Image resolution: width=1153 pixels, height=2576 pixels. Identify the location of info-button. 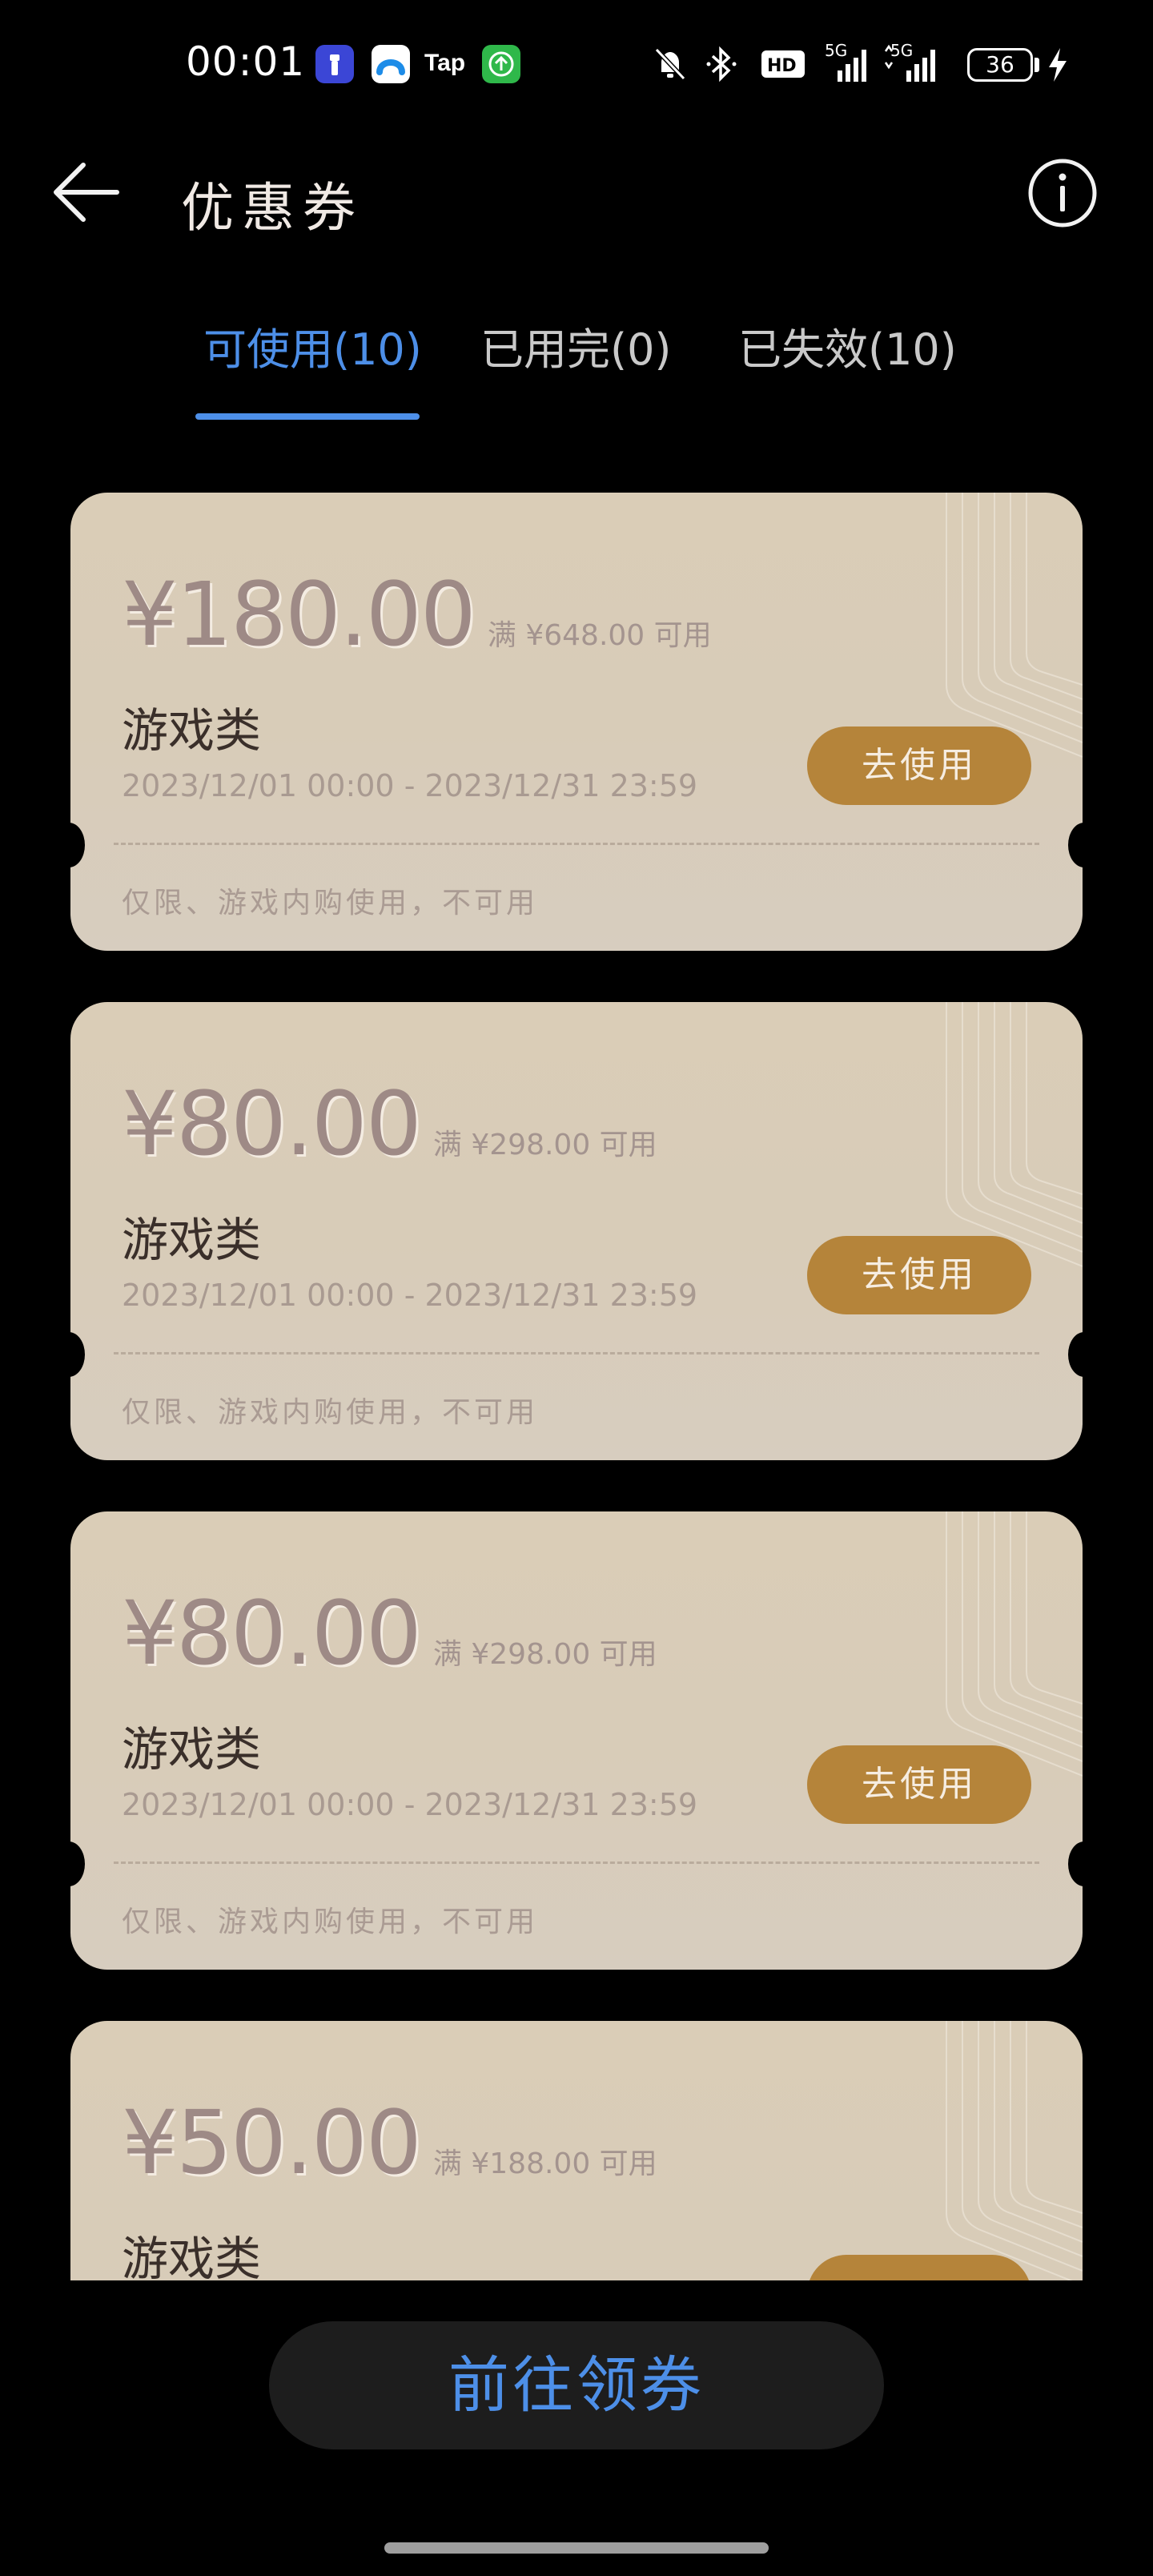
(1062, 193).